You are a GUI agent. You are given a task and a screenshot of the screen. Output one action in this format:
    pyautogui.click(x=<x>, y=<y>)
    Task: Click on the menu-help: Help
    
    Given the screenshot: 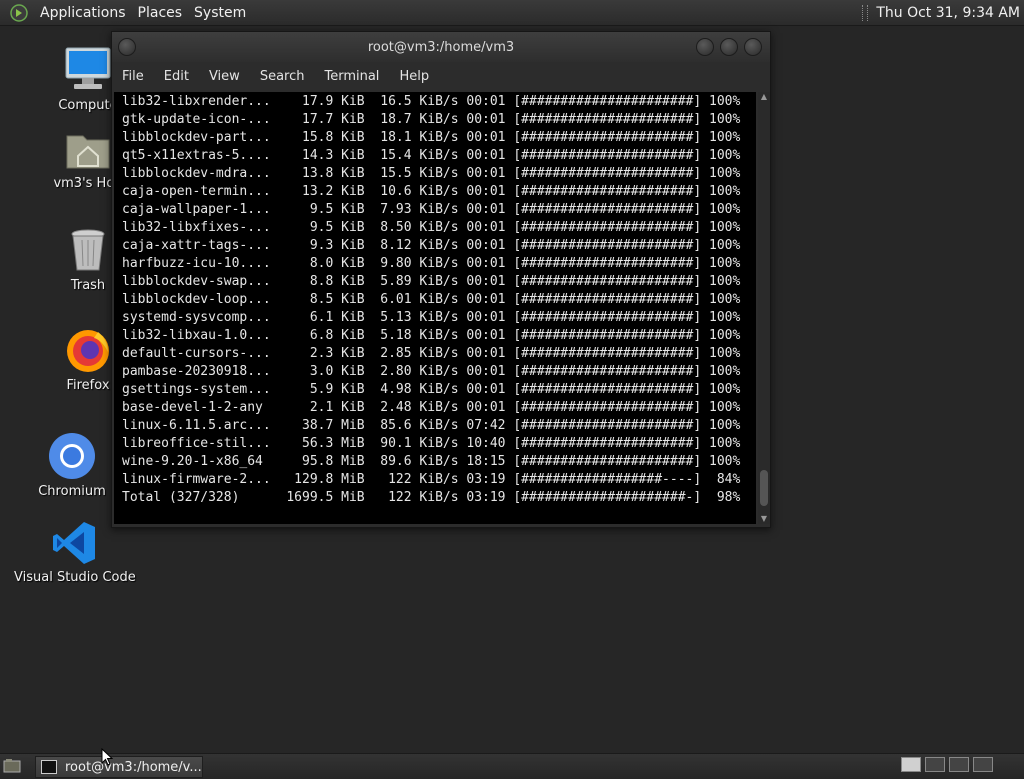 What is the action you would take?
    pyautogui.click(x=414, y=76)
    